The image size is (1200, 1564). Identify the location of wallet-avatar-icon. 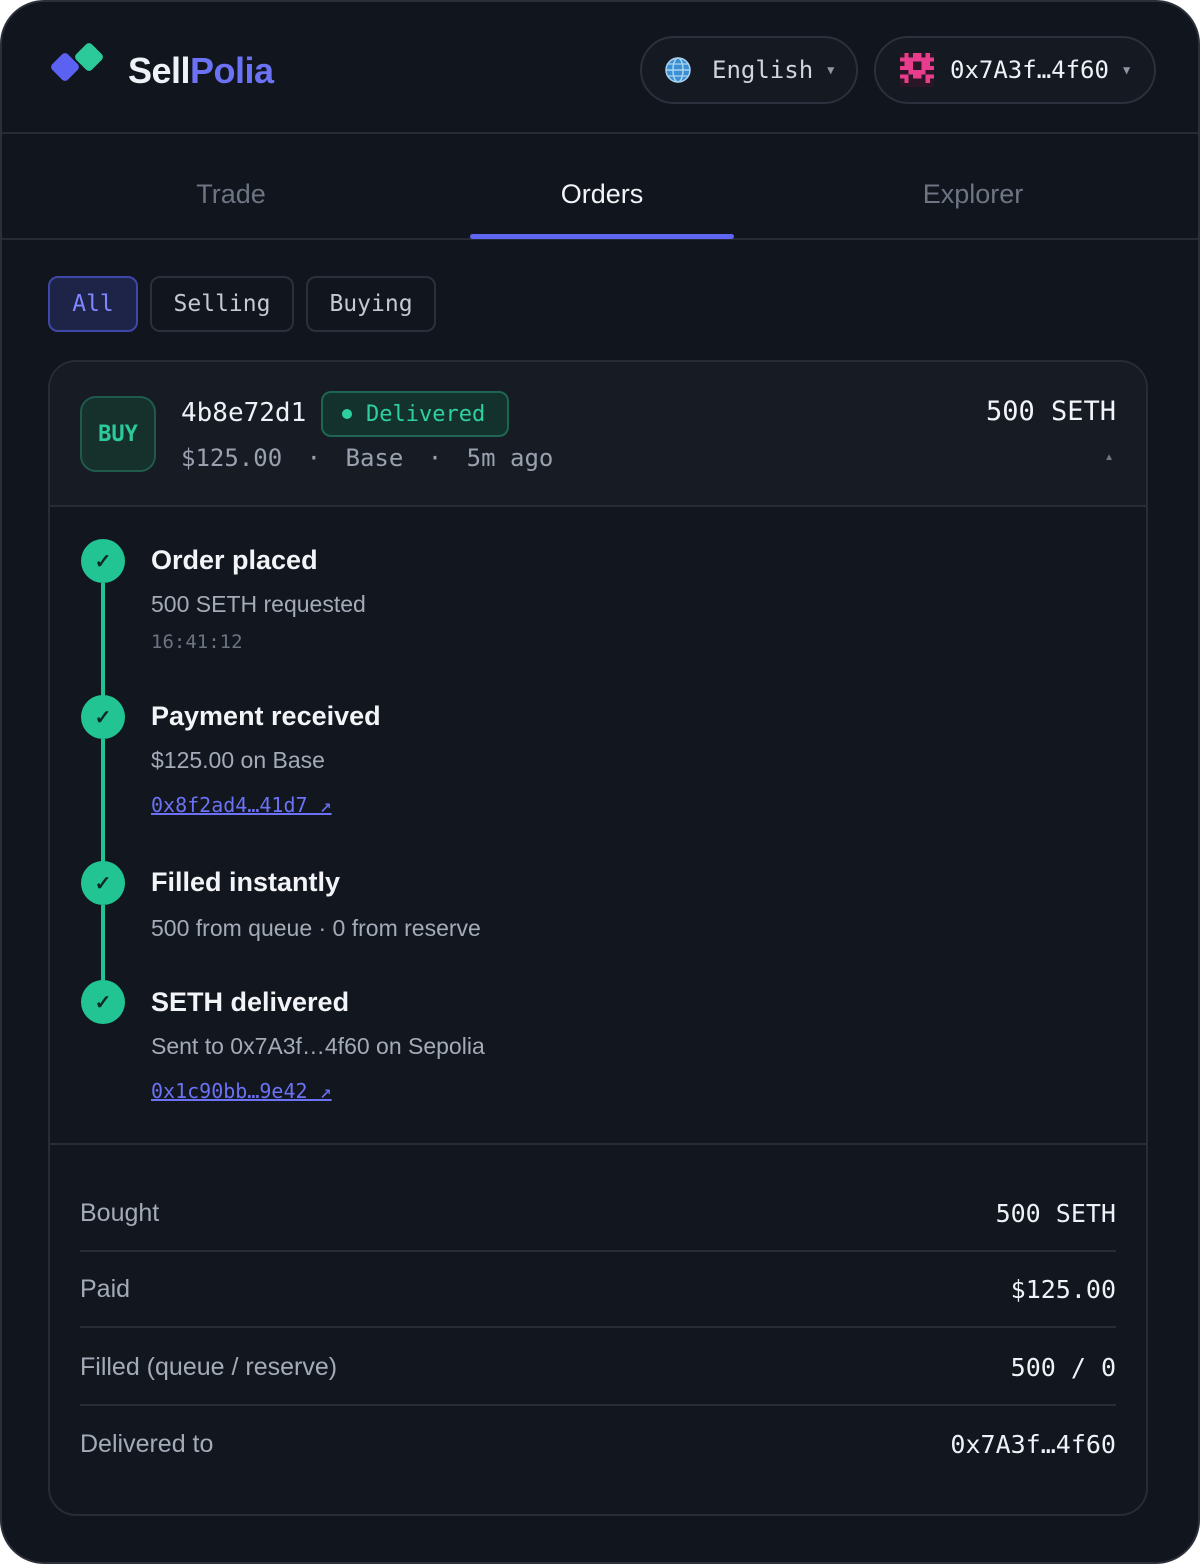
(917, 70).